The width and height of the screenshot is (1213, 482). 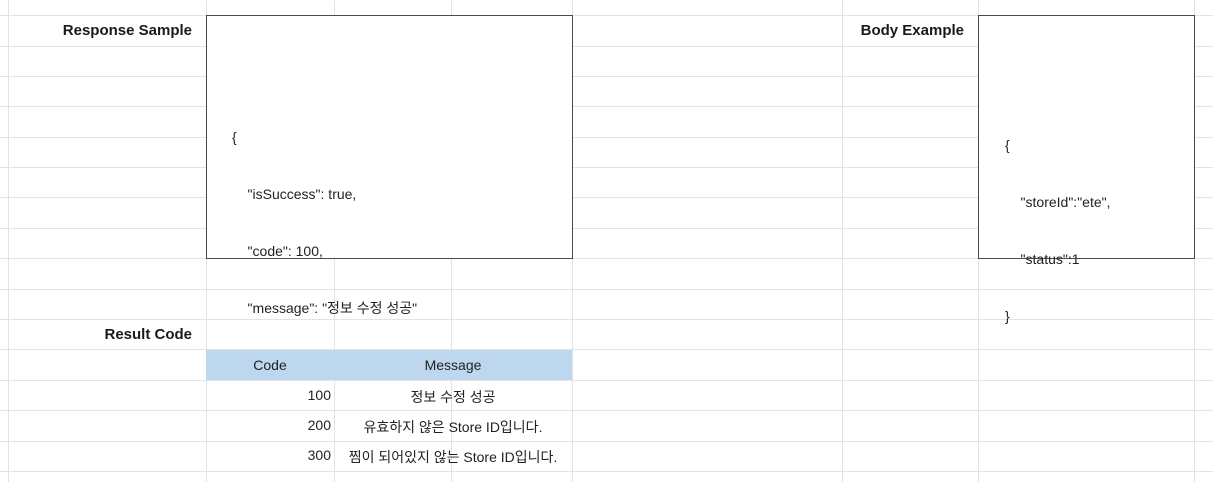 What do you see at coordinates (319, 395) in the screenshot?
I see `table-row-code: 100` at bounding box center [319, 395].